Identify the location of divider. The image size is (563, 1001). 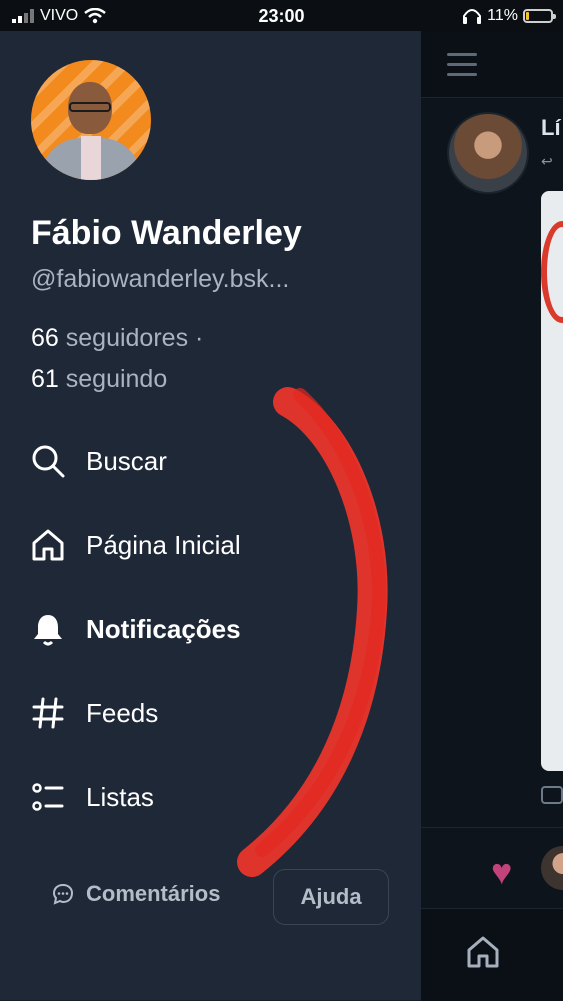
(492, 827).